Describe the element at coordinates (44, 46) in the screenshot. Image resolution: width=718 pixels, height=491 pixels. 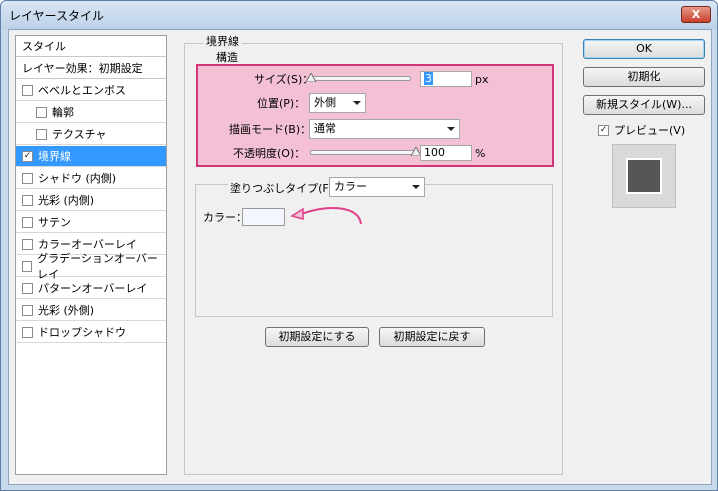
I see `list-item-label: スタイル` at that location.